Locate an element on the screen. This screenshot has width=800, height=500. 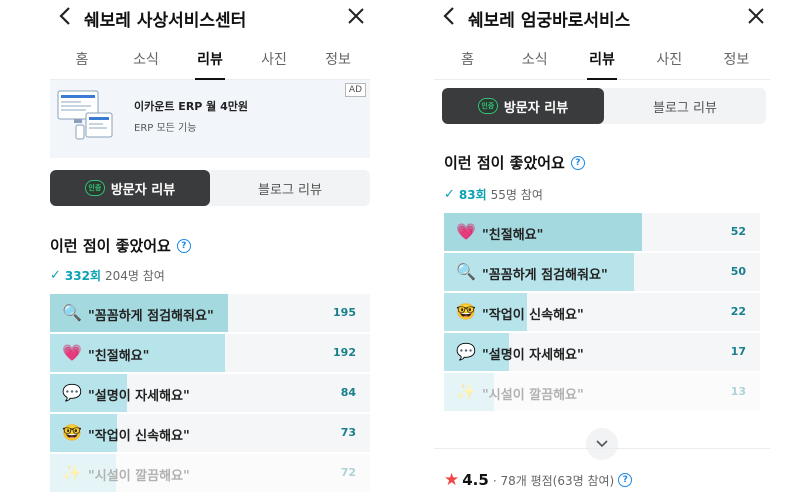
page-title: 쉐보레 사상서비스센터 is located at coordinates (165, 21).